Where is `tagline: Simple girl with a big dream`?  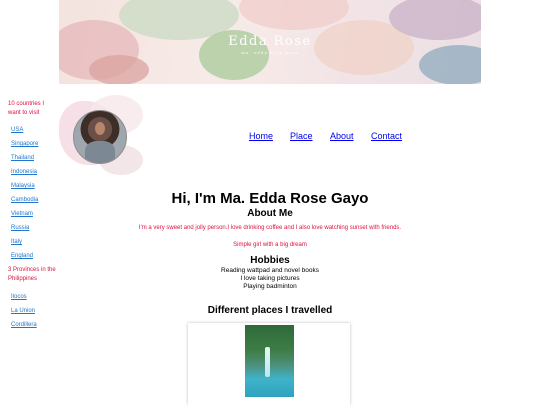
tagline: Simple girl with a big dream is located at coordinates (270, 245).